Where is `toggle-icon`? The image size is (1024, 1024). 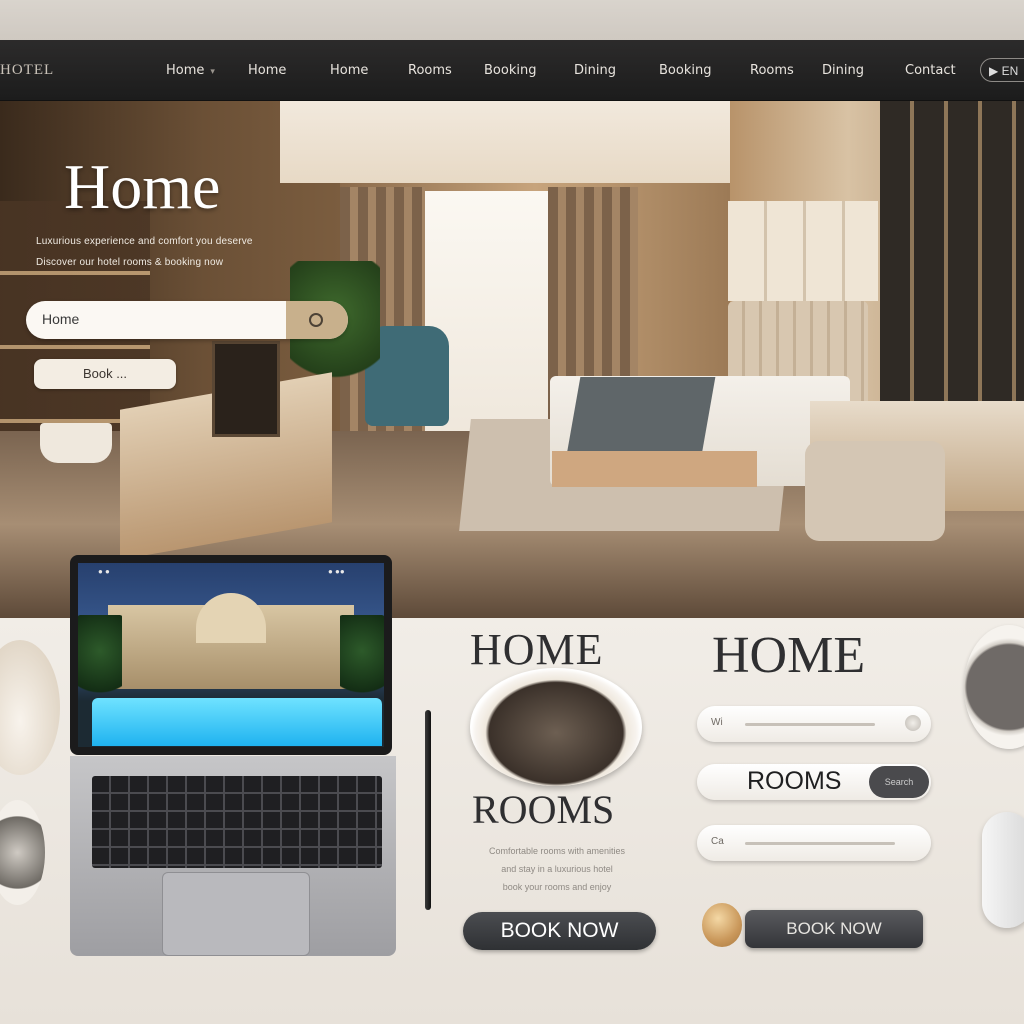
toggle-icon is located at coordinates (913, 723).